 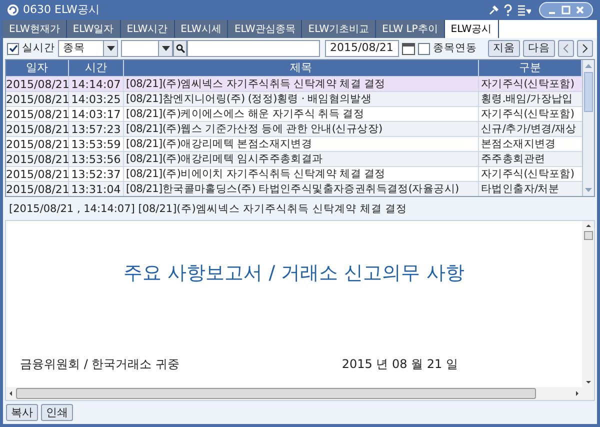 I want to click on table-row: 2015/08/21 13:57:23 [08/21](주)웹스 기준가산정 등에 관한 안내(신규상장) 신규/추가/변경/재상, so click(x=294, y=128).